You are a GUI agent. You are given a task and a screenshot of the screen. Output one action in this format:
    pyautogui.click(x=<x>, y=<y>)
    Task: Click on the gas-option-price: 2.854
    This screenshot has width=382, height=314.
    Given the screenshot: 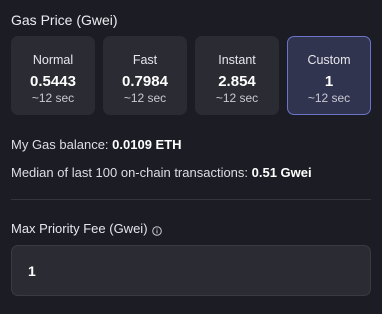 What is the action you would take?
    pyautogui.click(x=237, y=81)
    